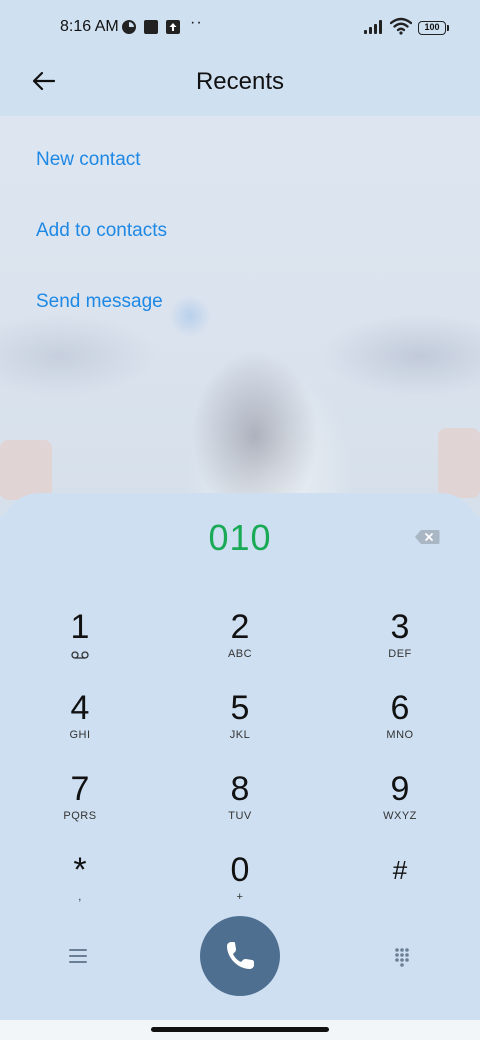 This screenshot has width=480, height=1040. I want to click on upload-app-icon, so click(173, 27).